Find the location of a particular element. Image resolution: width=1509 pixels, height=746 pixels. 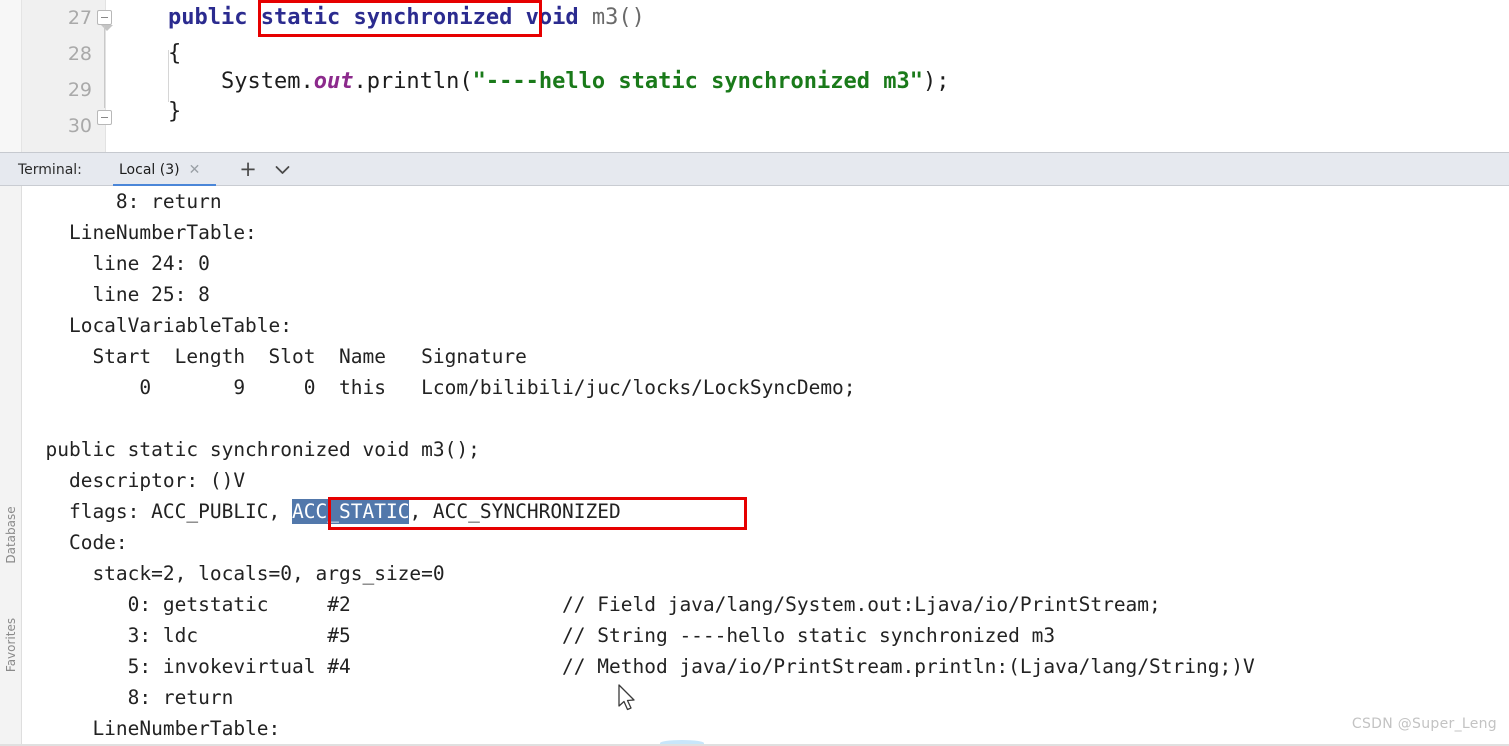

fold-range-line is located at coordinates (104, 67).